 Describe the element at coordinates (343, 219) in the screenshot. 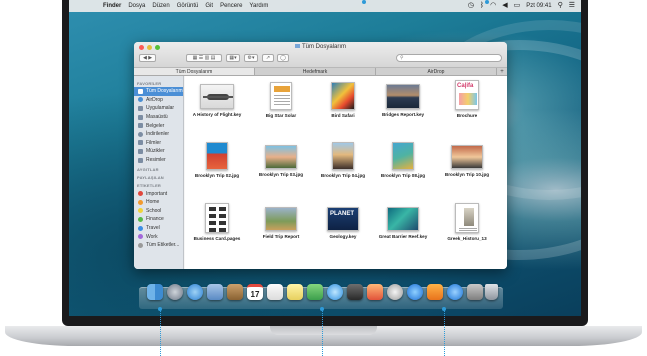

I see `keynote-thumbnail: PLANET` at that location.